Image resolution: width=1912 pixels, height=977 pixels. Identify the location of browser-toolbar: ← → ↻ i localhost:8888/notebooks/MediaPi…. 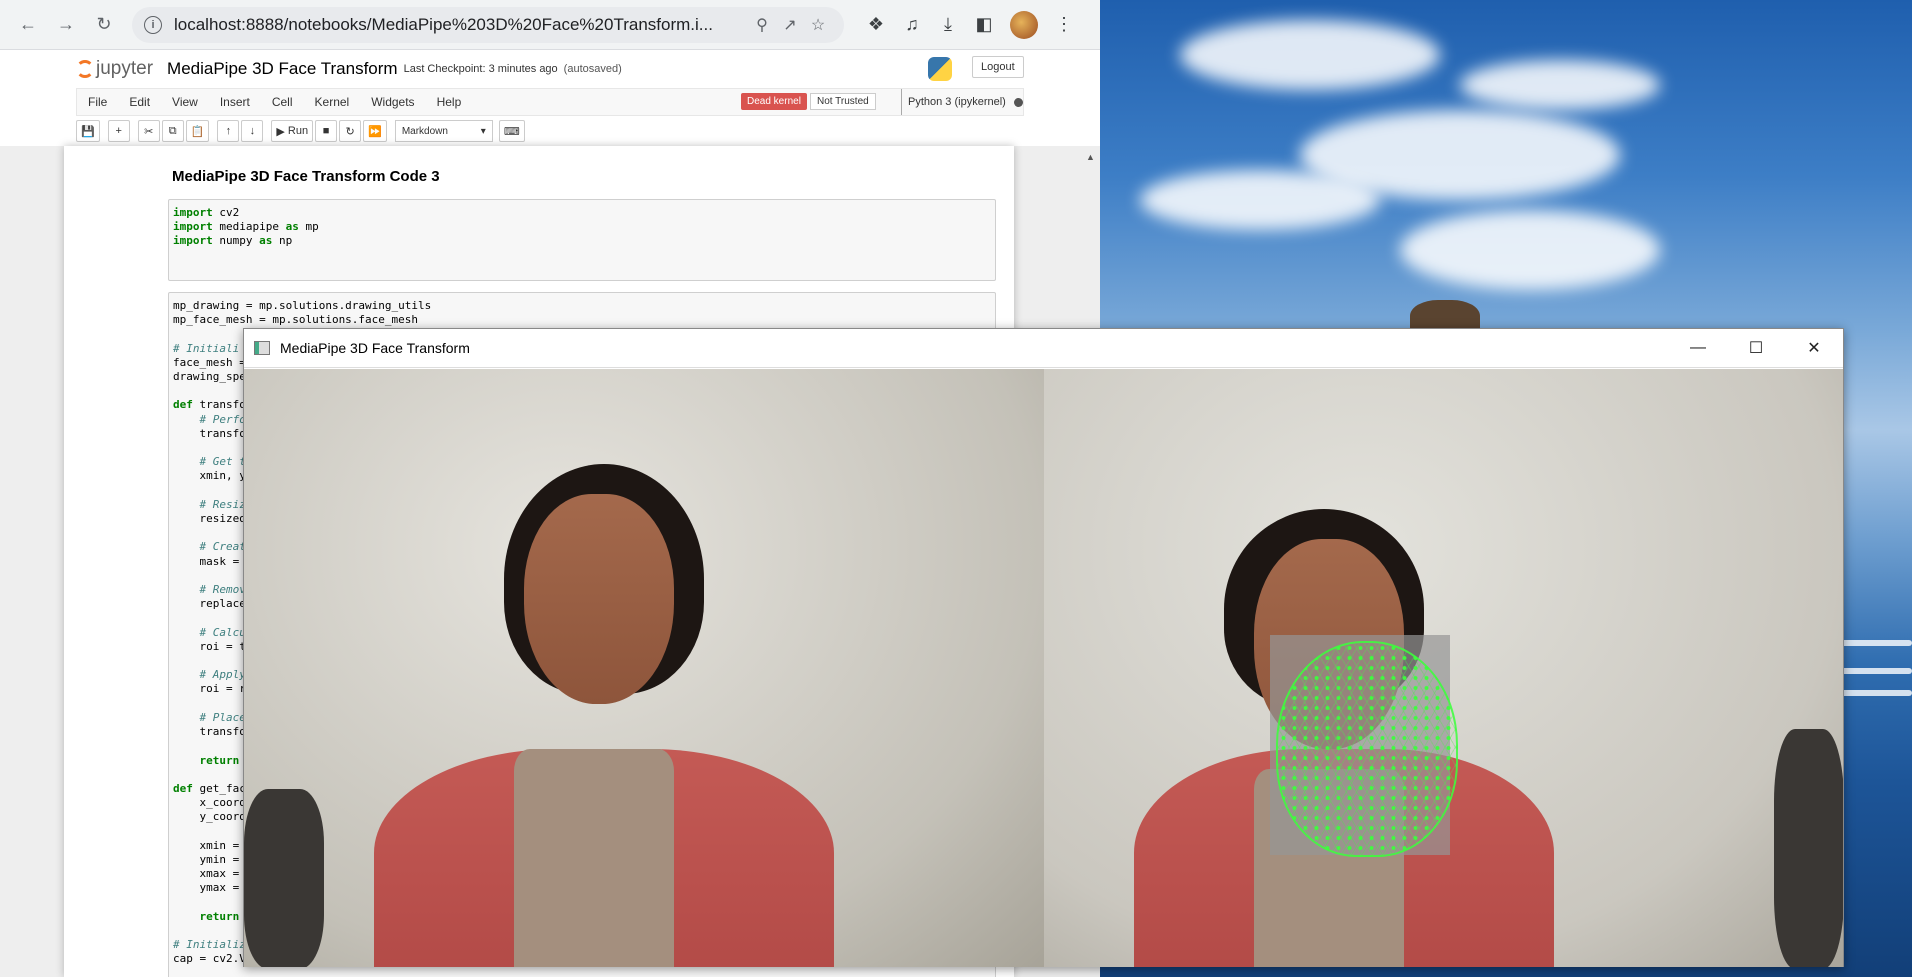
(550, 25).